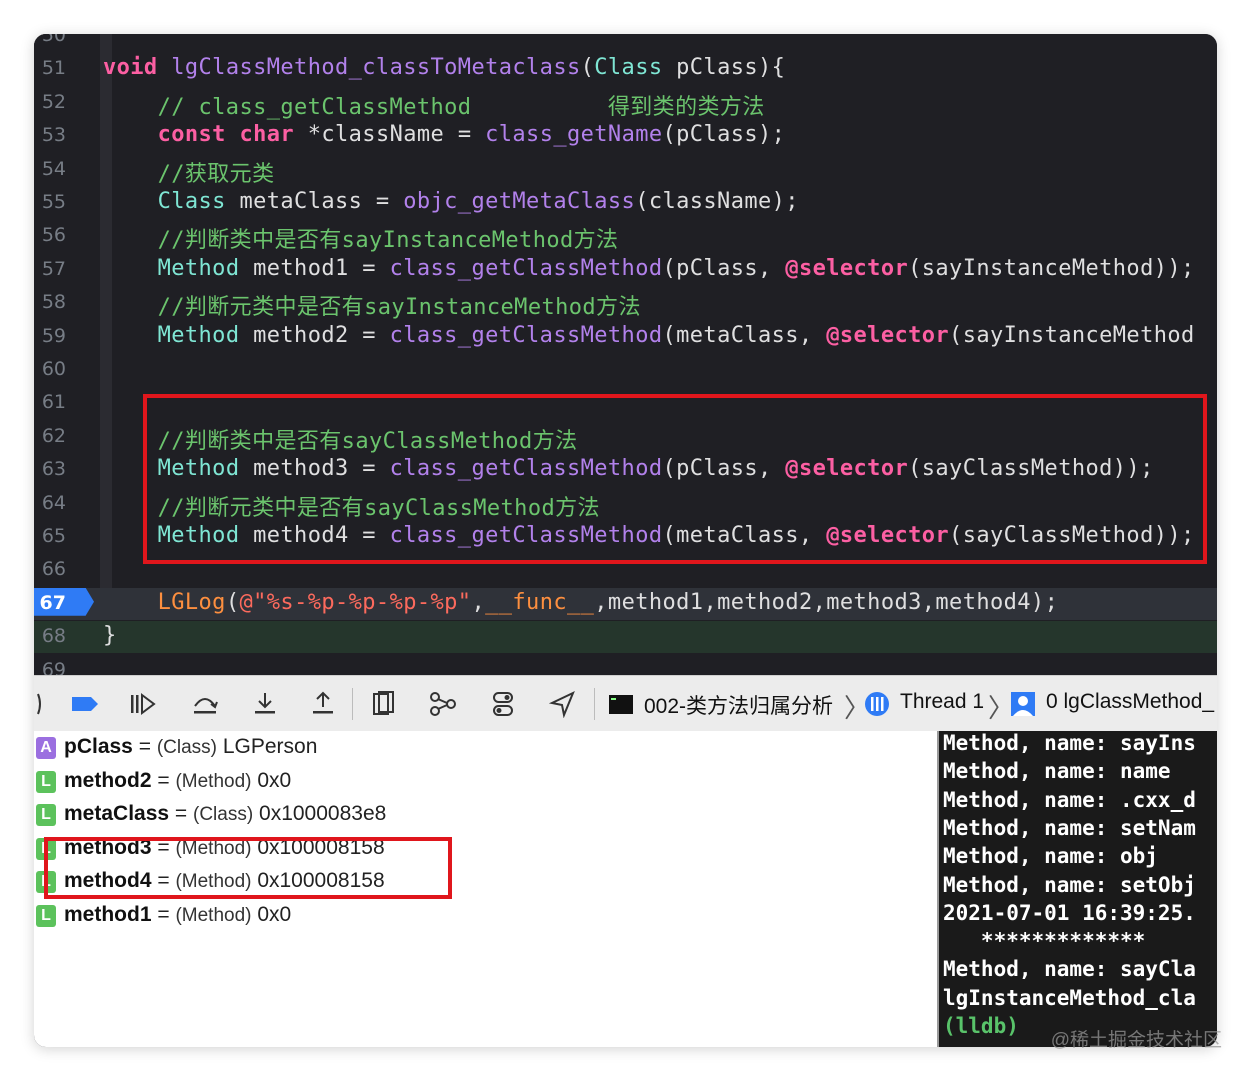 Image resolution: width=1250 pixels, height=1080 pixels. Describe the element at coordinates (1069, 997) in the screenshot. I see `console-line: lgInstanceMethod_cla` at that location.